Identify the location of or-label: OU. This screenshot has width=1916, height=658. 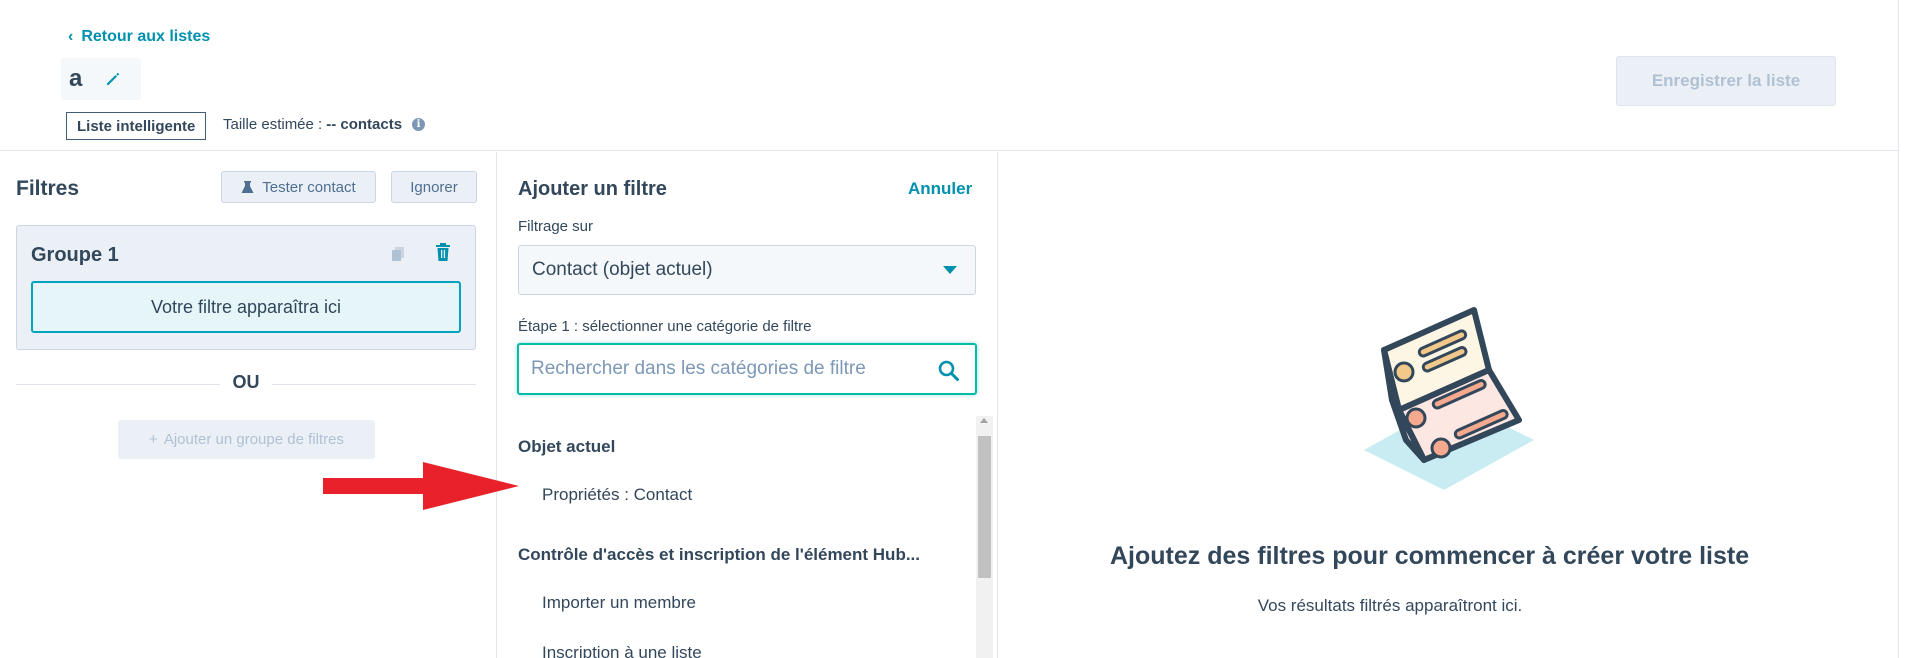
(246, 382).